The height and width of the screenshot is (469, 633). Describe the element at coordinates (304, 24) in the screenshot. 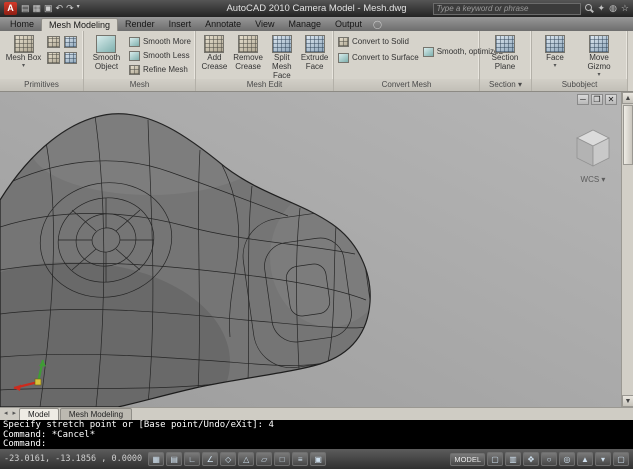

I see `tab-manage: Manage` at that location.